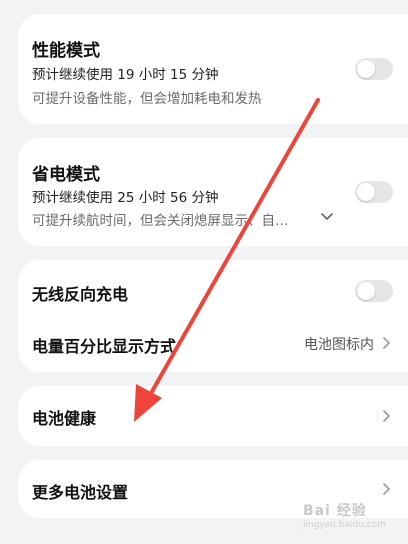 The width and height of the screenshot is (408, 544). I want to click on performance-mode-toggle, so click(374, 69).